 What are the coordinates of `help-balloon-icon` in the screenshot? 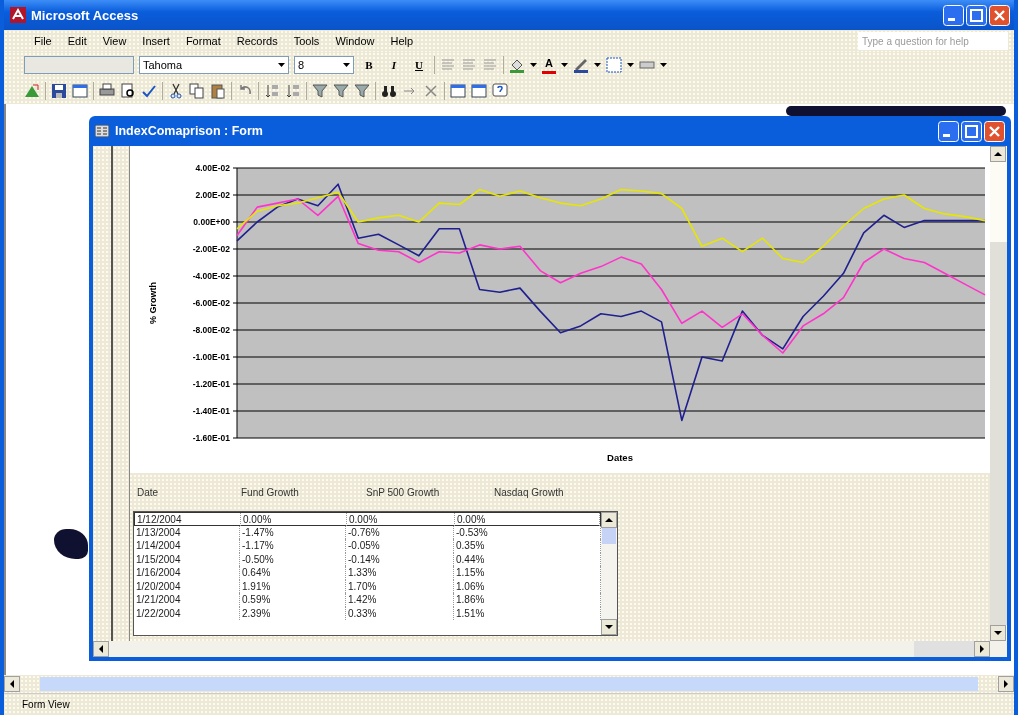 It's located at (500, 91).